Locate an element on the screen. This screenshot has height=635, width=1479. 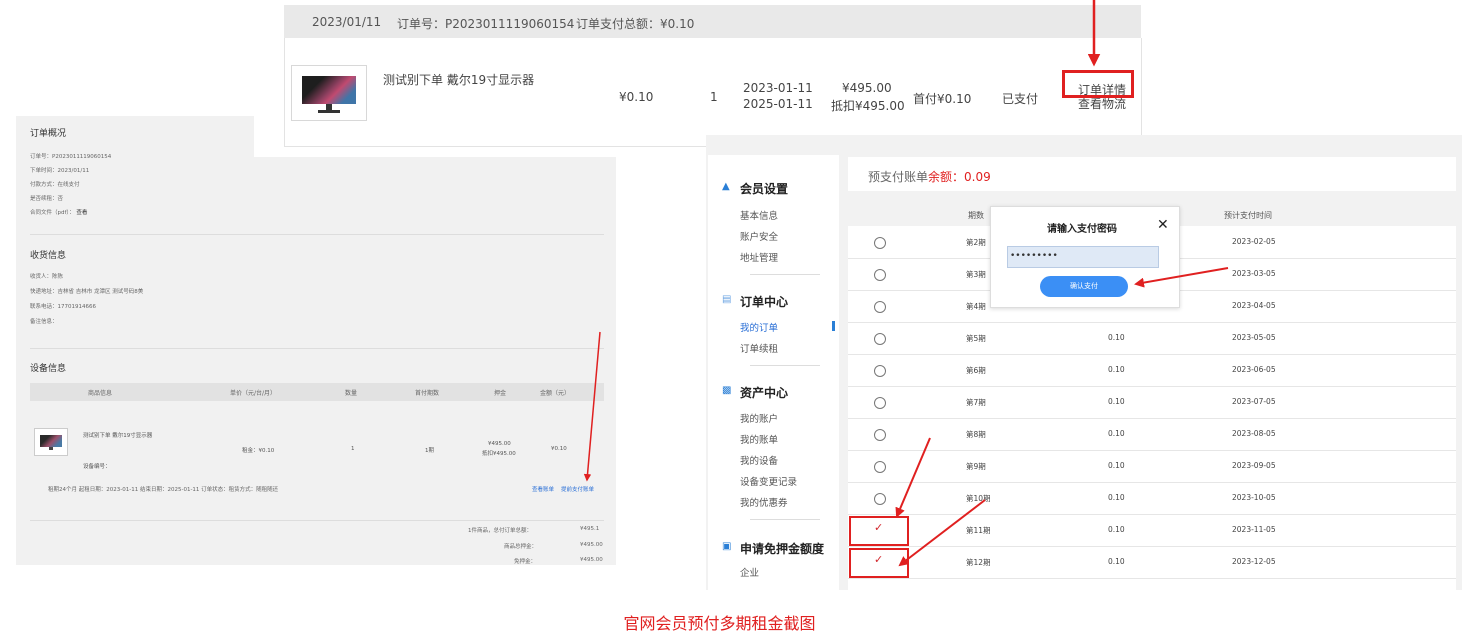
view-bill-link: 查看账单 is located at coordinates (543, 489).